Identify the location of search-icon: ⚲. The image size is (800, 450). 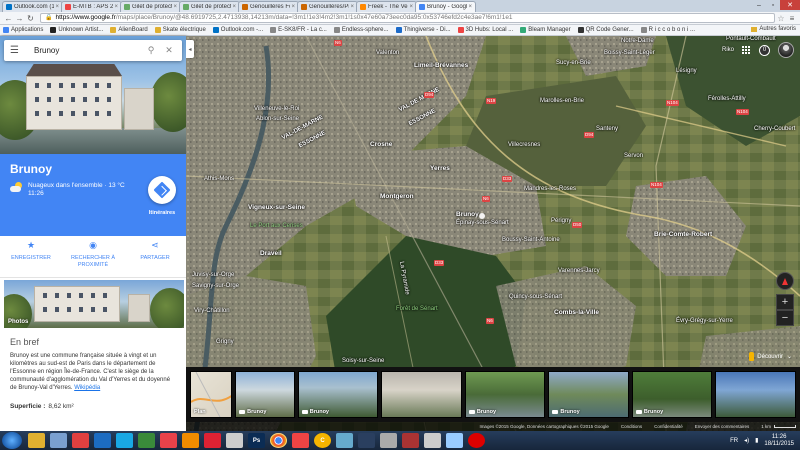
(151, 50).